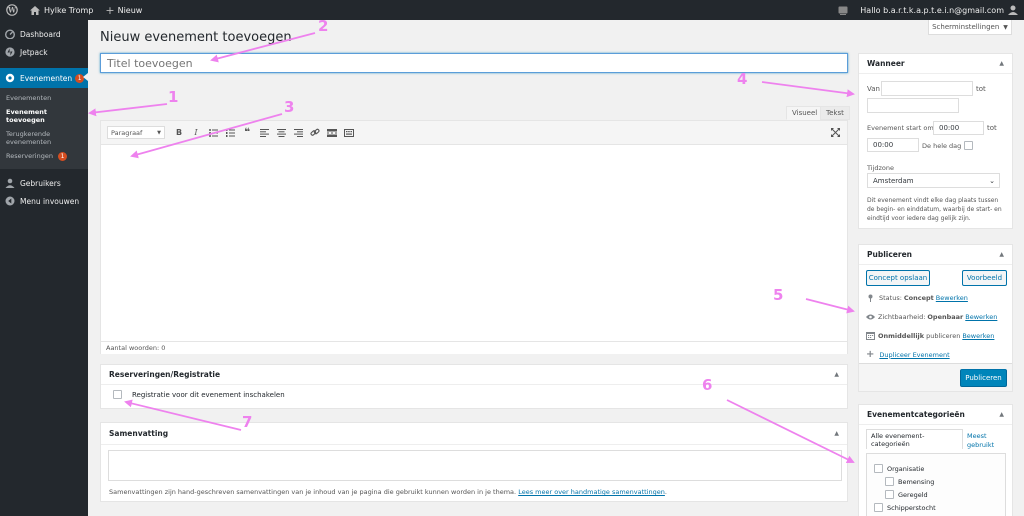  What do you see at coordinates (323, 26) in the screenshot?
I see `annotation-number-2: 2` at bounding box center [323, 26].